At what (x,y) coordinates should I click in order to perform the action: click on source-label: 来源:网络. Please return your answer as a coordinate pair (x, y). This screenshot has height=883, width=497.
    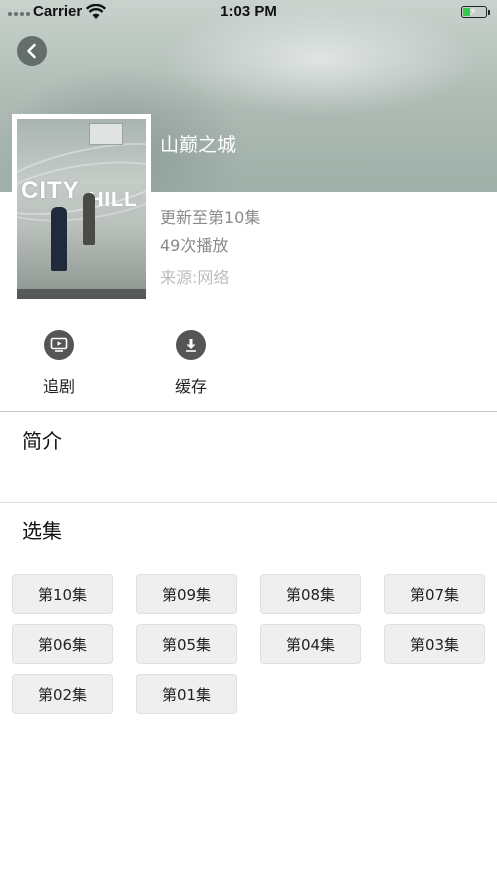
    Looking at the image, I should click on (195, 277).